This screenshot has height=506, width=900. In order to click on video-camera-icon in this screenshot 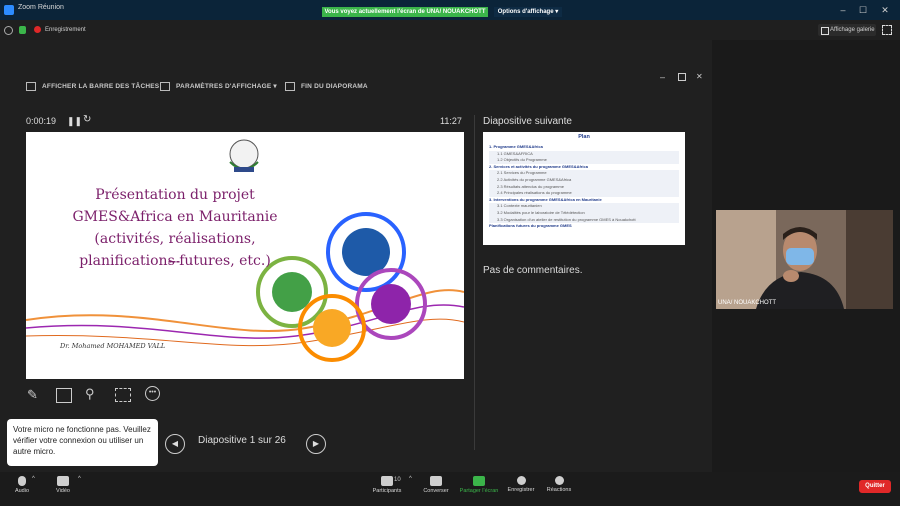, I will do `click(63, 481)`.